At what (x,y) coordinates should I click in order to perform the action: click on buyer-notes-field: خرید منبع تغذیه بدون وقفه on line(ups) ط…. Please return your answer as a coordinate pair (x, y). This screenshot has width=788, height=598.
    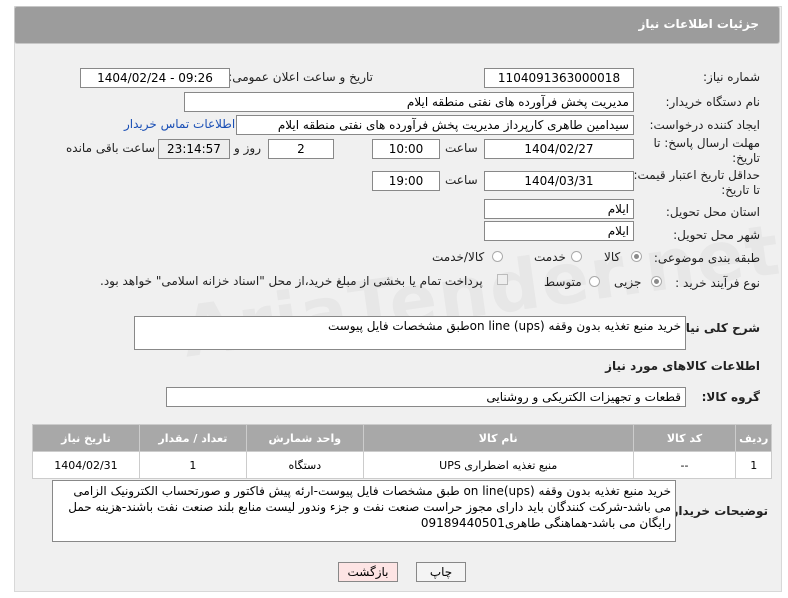
    Looking at the image, I should click on (364, 511).